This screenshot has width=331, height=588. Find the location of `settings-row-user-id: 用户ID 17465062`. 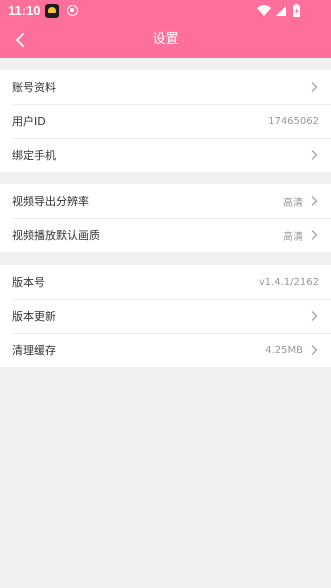

settings-row-user-id: 用户ID 17465062 is located at coordinates (165, 121).